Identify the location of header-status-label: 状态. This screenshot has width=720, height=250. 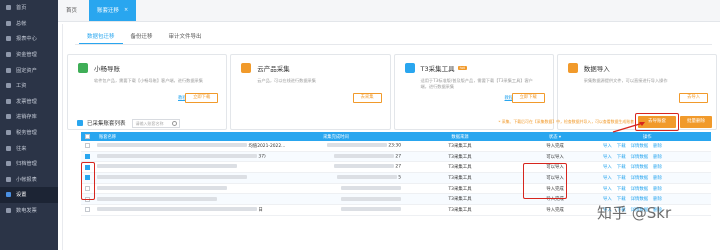
(553, 137).